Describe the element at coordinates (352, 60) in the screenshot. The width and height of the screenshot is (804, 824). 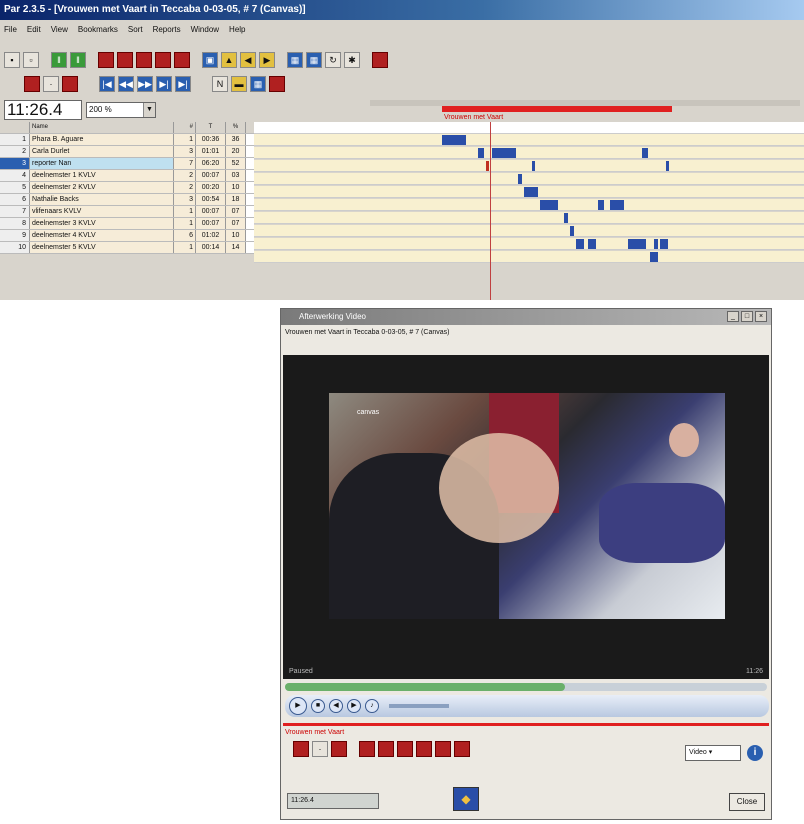
I see `settings-icon: ✱` at that location.